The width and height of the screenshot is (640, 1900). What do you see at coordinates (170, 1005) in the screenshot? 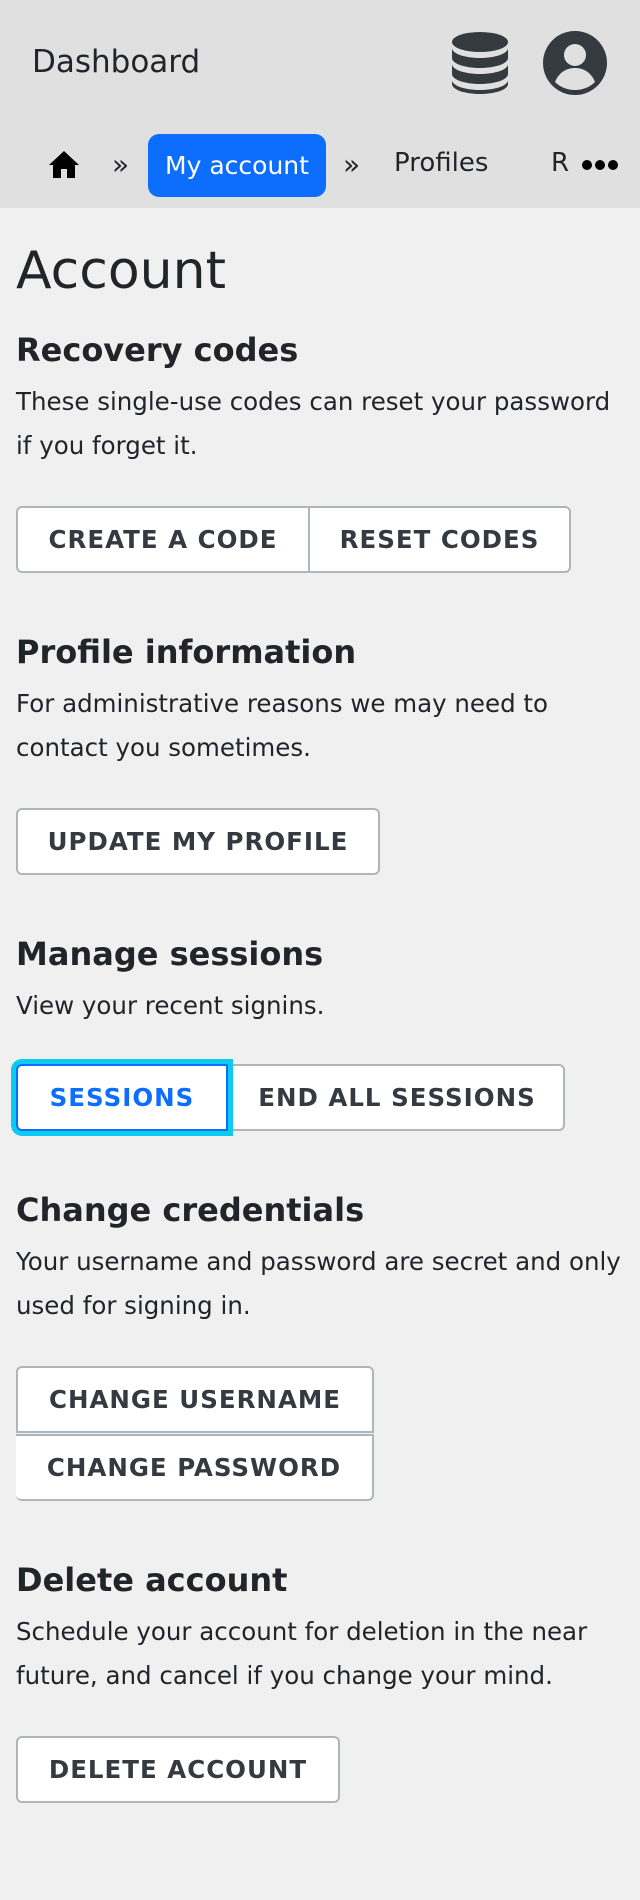
I see `section-description: View your recent signins.` at bounding box center [170, 1005].